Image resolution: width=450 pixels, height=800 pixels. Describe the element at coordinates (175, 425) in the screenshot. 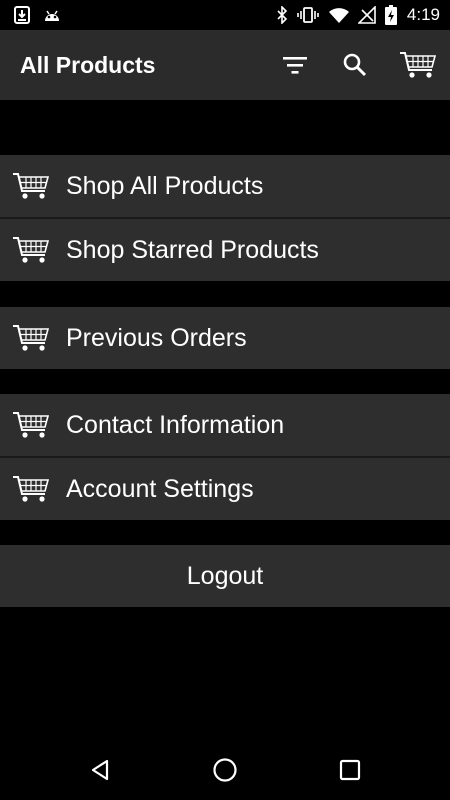

I see `menu-item-label: Contact Information` at that location.